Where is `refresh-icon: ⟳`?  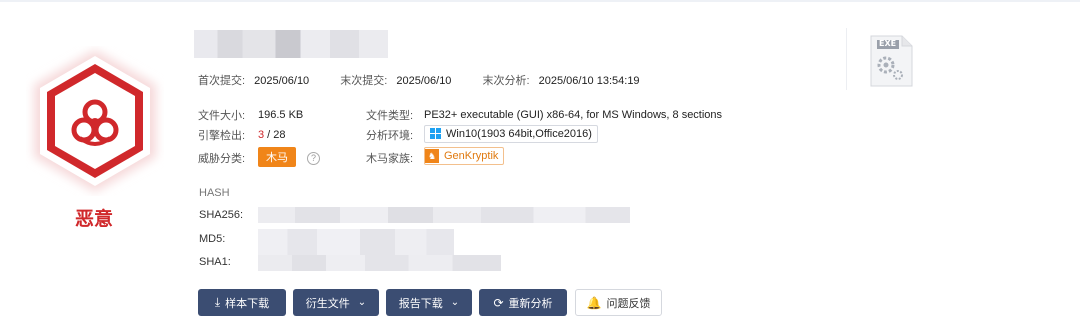 refresh-icon: ⟳ is located at coordinates (498, 302).